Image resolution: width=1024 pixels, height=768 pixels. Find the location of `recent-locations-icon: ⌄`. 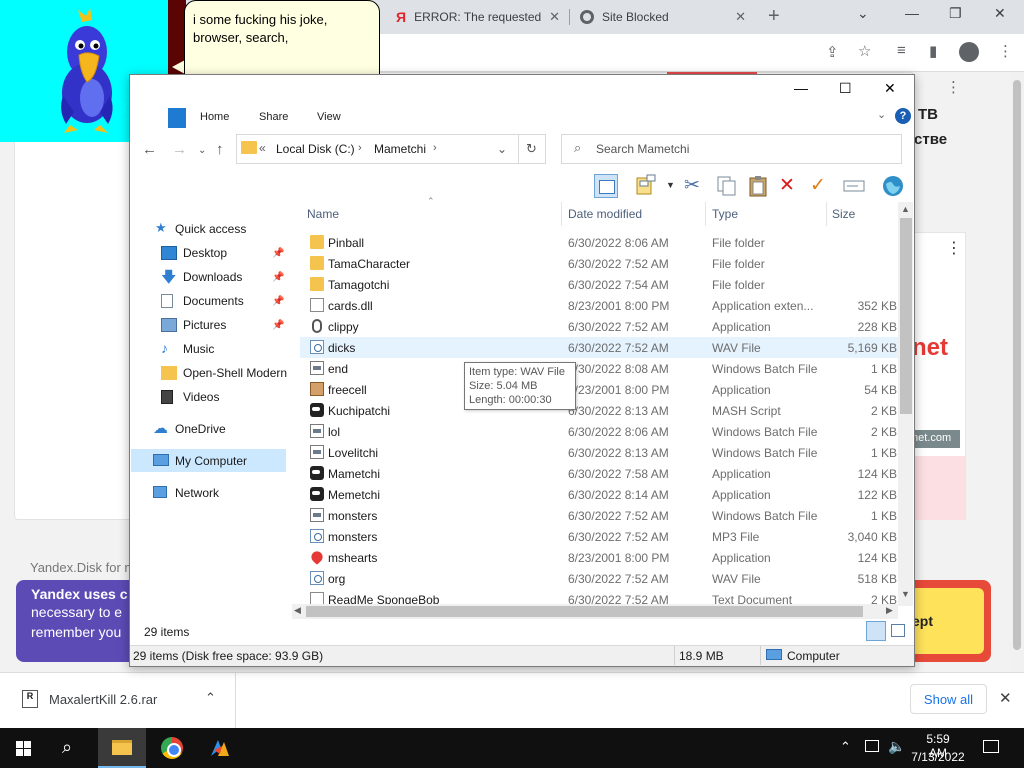

recent-locations-icon: ⌄ is located at coordinates (202, 150).